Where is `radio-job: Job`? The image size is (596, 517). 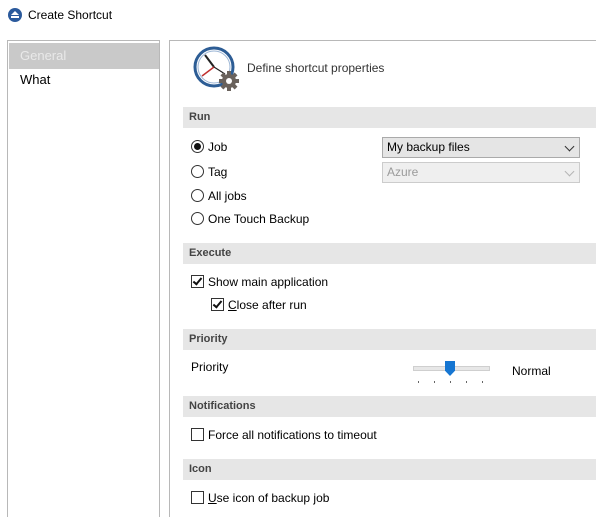 radio-job: Job is located at coordinates (209, 147).